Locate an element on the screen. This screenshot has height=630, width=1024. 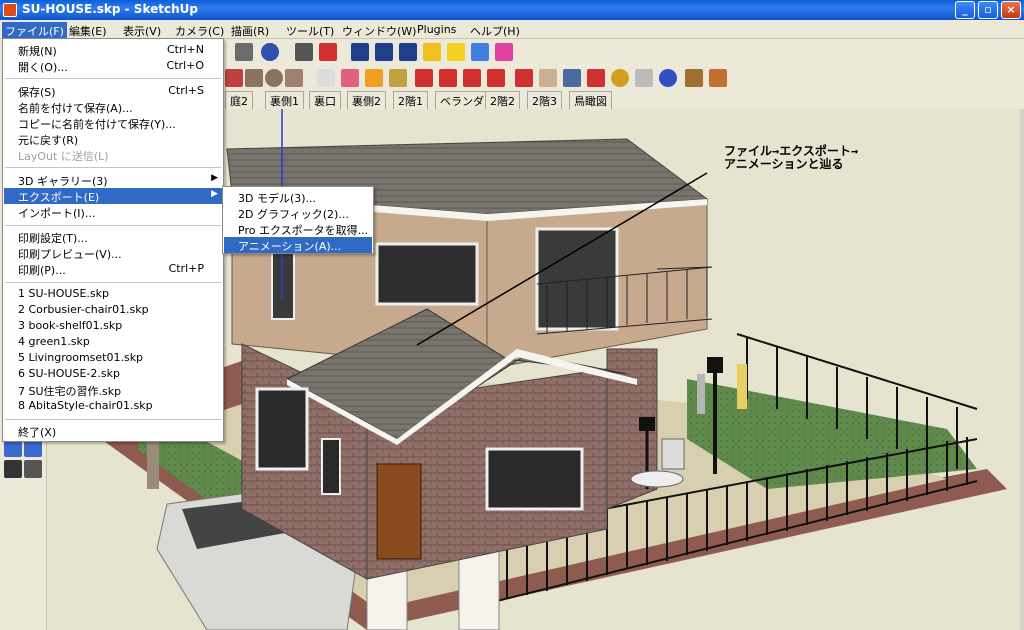
tab-2f-2: 2階2 is located at coordinates (502, 100).